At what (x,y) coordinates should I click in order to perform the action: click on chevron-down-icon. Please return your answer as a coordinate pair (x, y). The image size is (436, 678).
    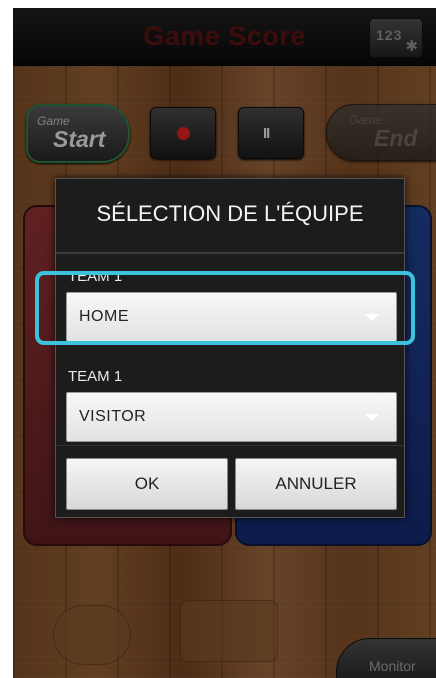
    Looking at the image, I should click on (372, 417).